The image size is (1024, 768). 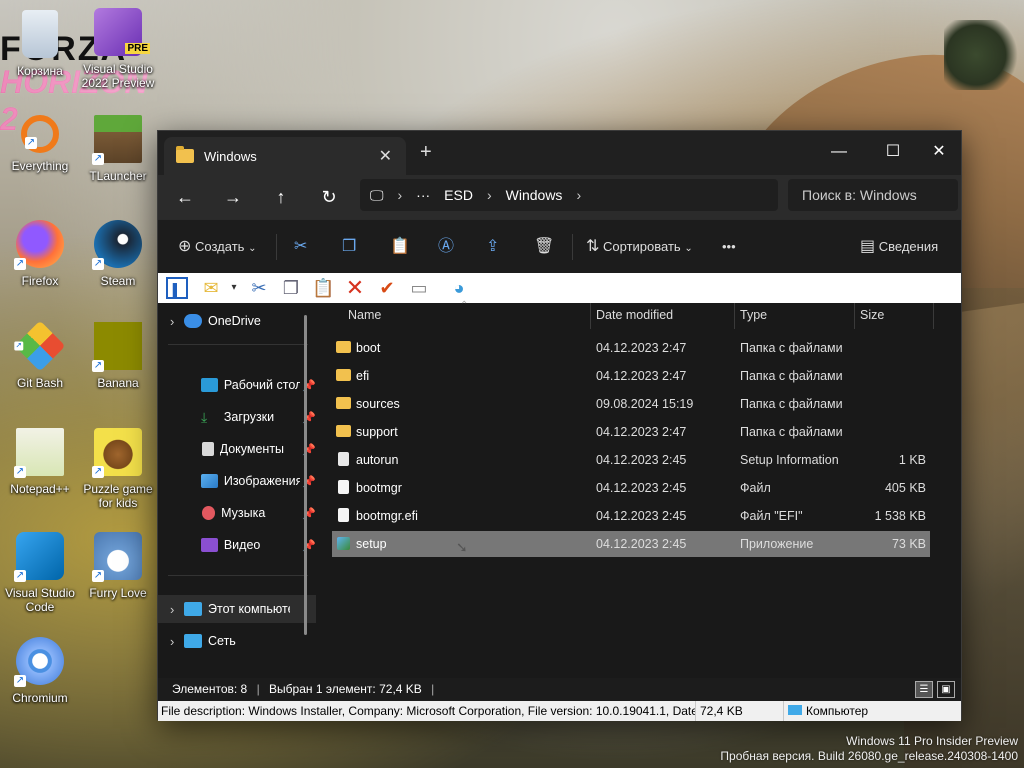 I want to click on paste-button: 📋, so click(x=400, y=247).